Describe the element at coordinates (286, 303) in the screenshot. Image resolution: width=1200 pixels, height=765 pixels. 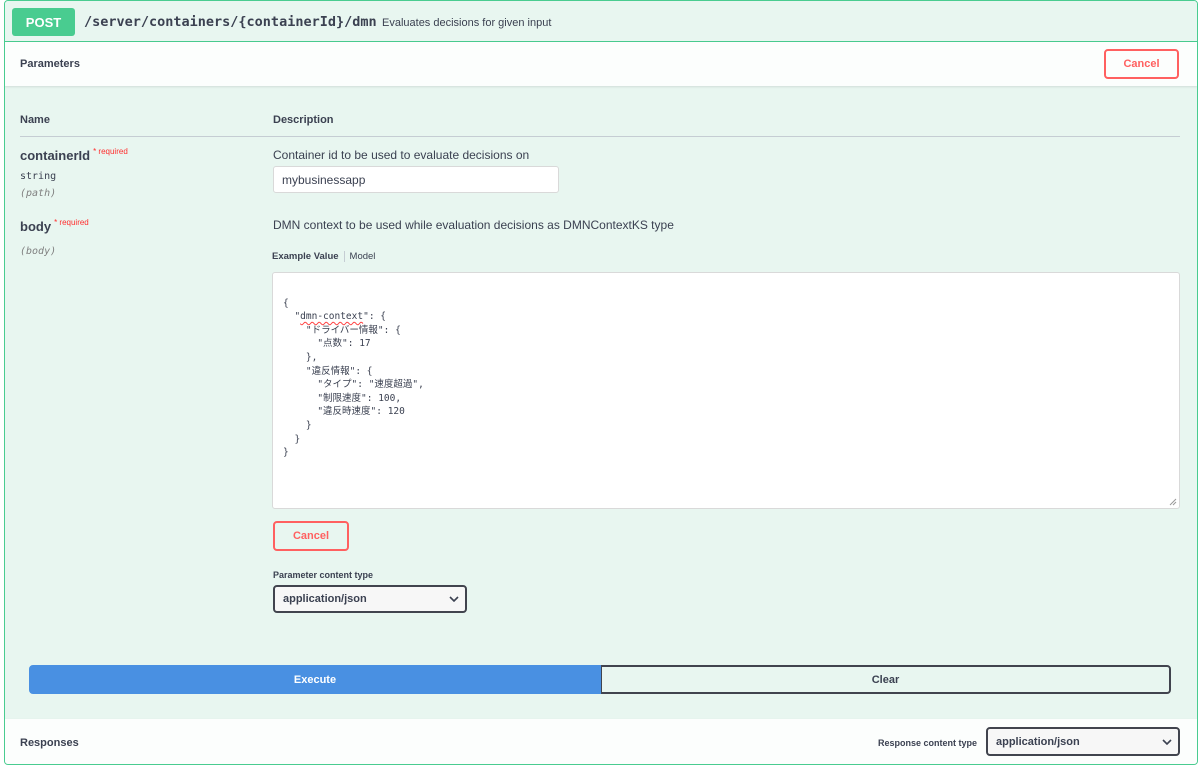
I see `json-line: {` at that location.